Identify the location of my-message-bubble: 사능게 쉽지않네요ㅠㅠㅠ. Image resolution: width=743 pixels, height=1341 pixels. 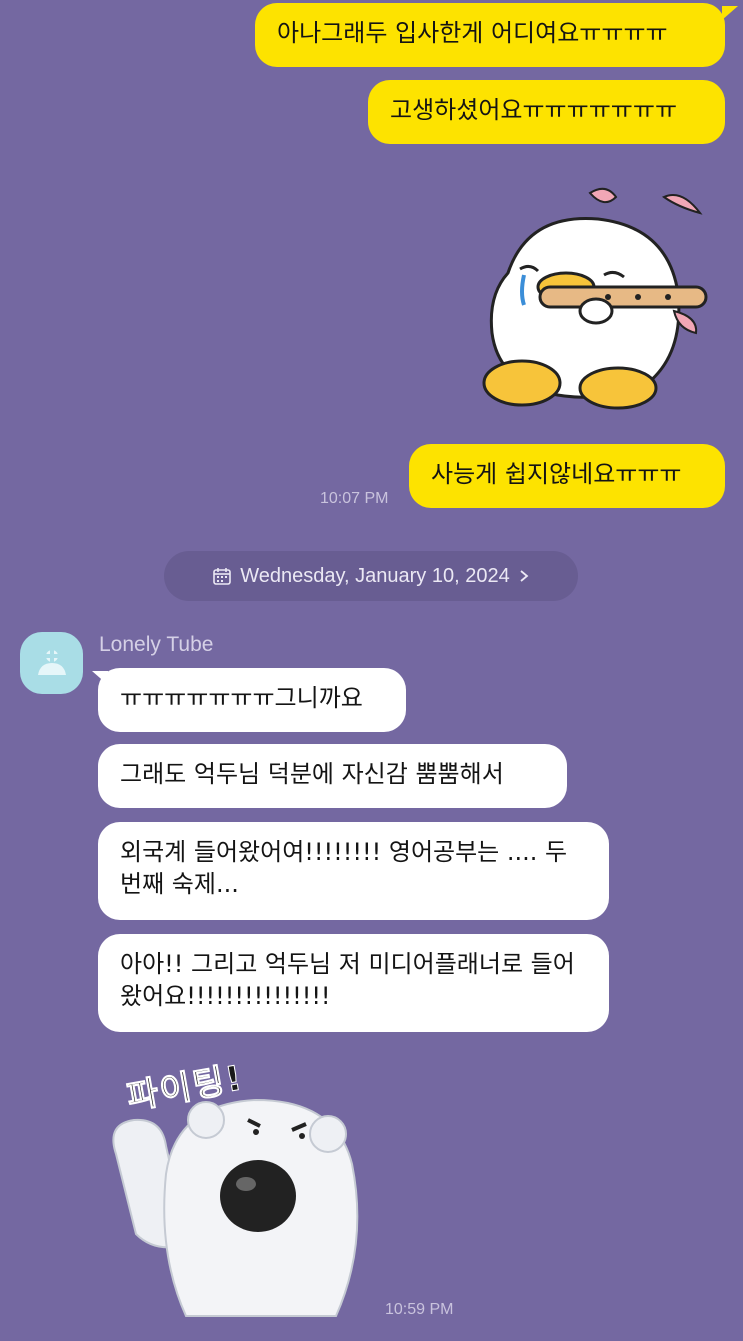
(567, 476).